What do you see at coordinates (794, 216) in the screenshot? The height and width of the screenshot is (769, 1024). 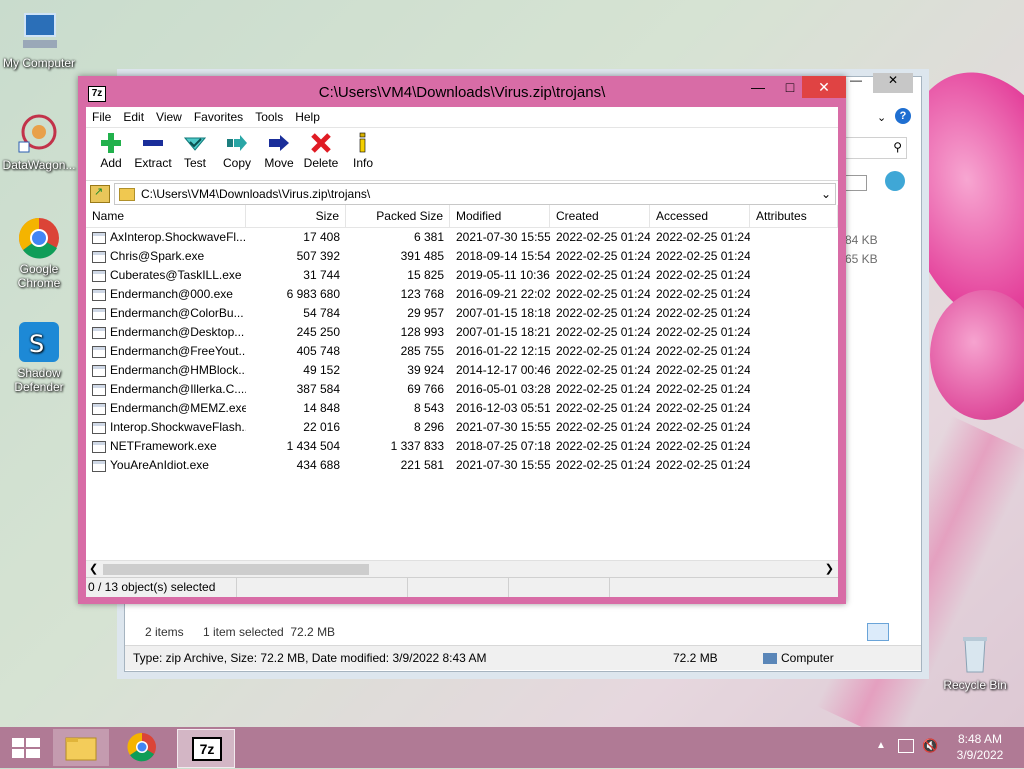 I see `column-attributes: Attributes` at bounding box center [794, 216].